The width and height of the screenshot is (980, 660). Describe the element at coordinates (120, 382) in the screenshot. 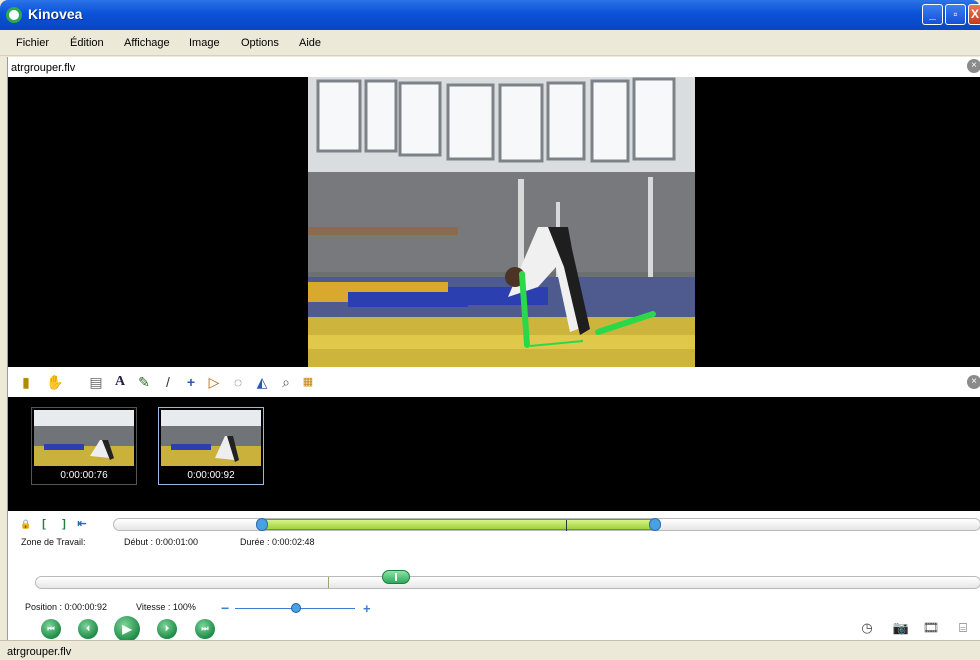

I see `text-icon: A` at that location.